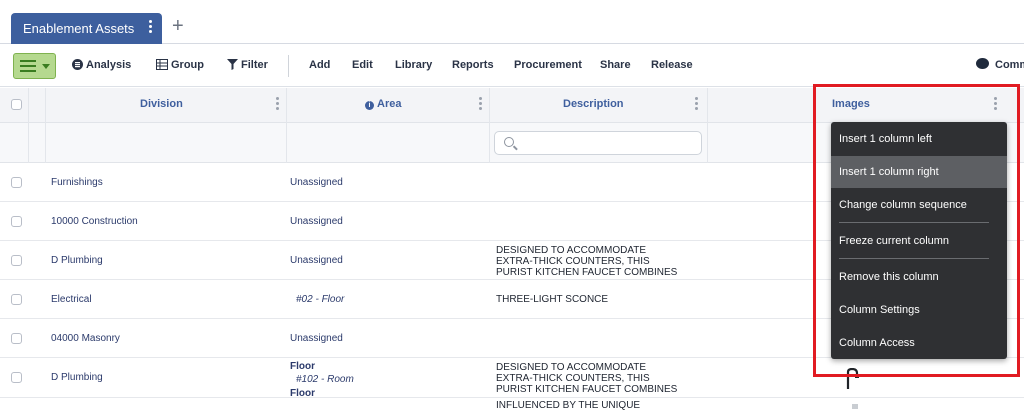 The image size is (1024, 411). Describe the element at coordinates (94, 221) in the screenshot. I see `division-cell: 10000 Construction` at that location.